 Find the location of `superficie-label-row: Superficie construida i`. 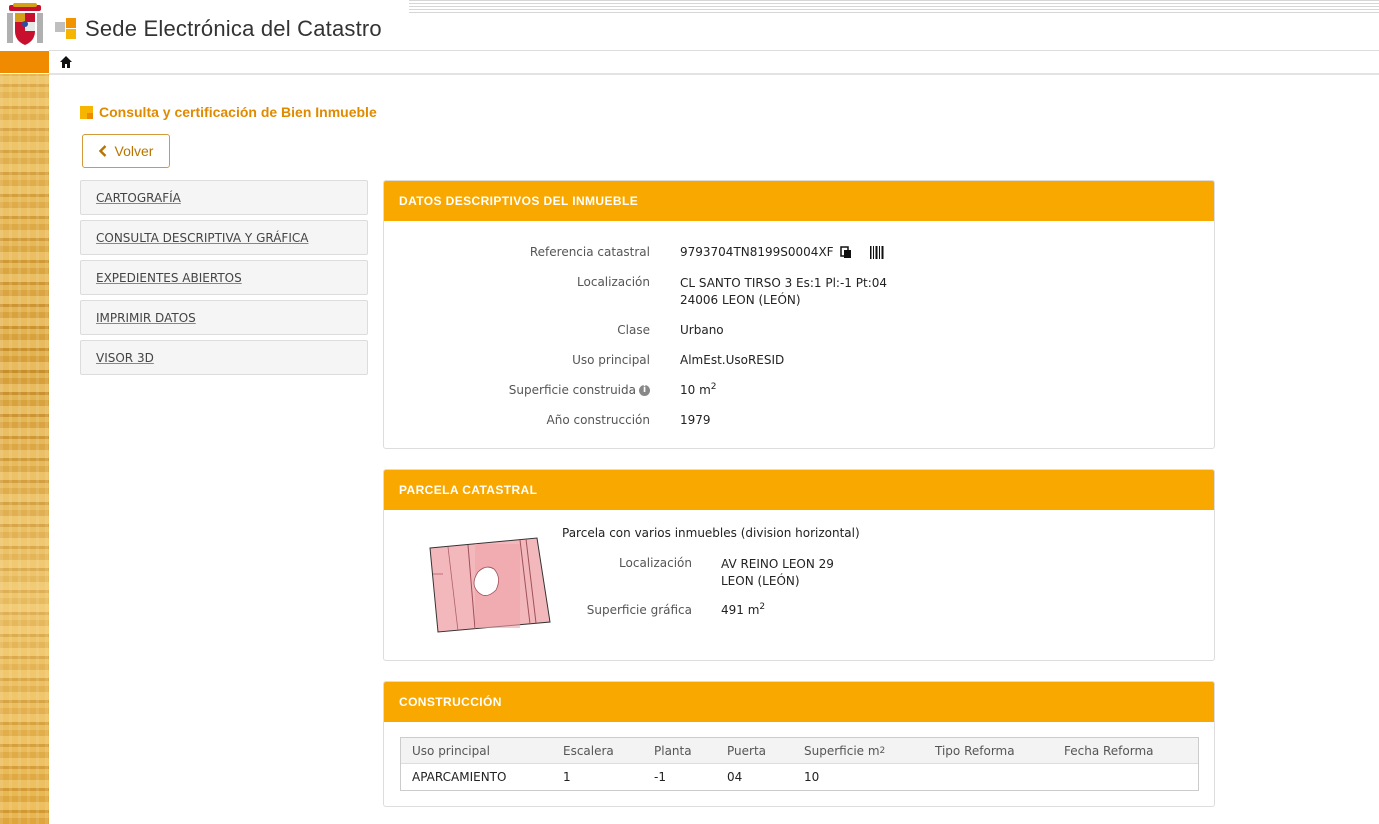

superficie-label-row: Superficie construida i is located at coordinates (525, 390).